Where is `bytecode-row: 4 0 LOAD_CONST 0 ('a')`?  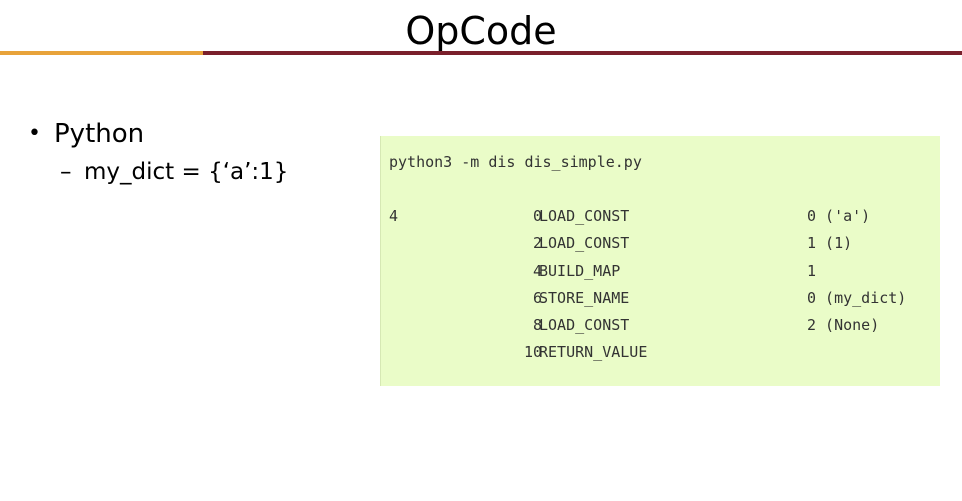
bytecode-row: 4 0 LOAD_CONST 0 ('a') is located at coordinates (664, 216).